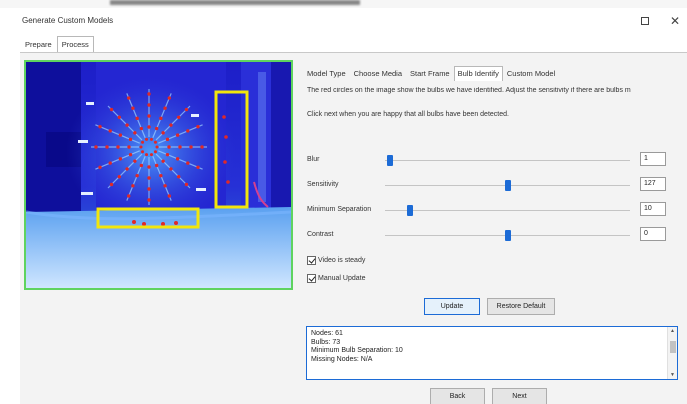 The height and width of the screenshot is (404, 687). I want to click on manual-update-checkbox, so click(311, 278).